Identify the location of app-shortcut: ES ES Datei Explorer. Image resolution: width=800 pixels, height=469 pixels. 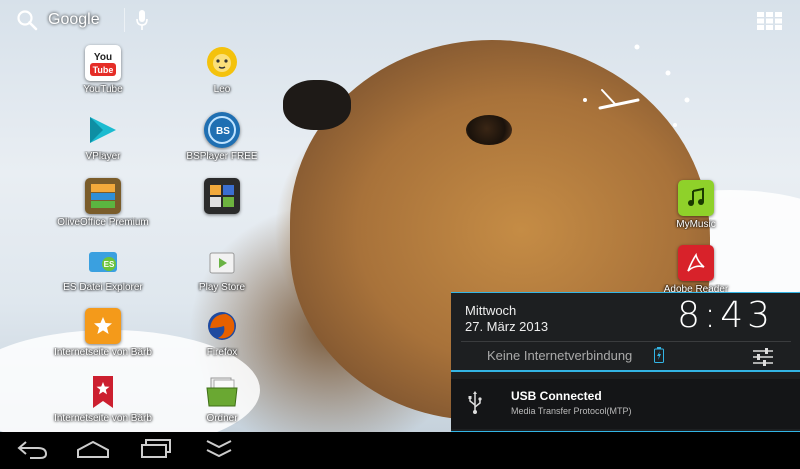
(103, 268).